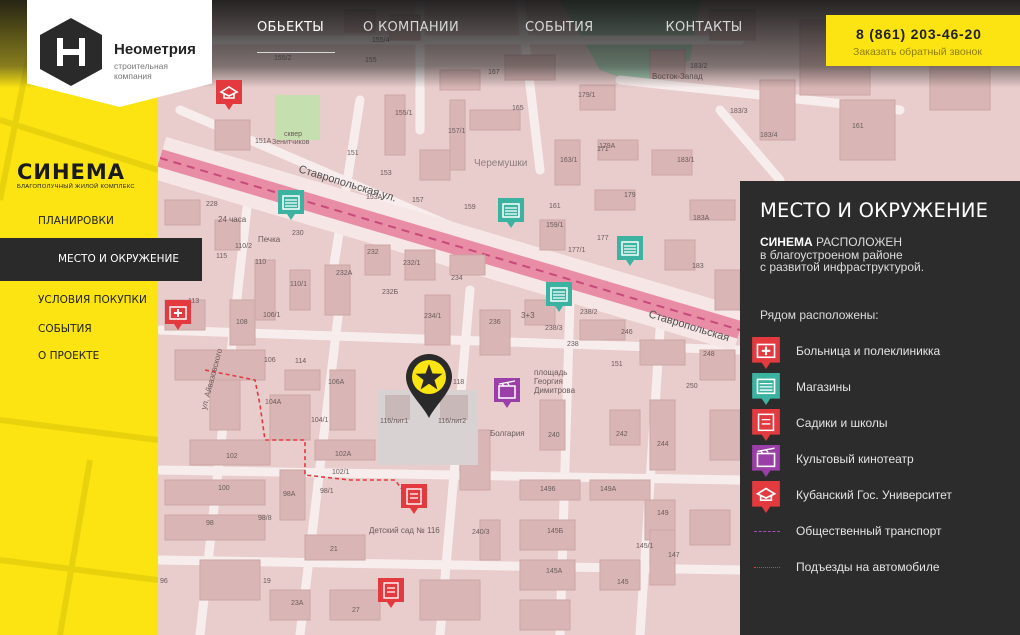 The height and width of the screenshot is (635, 1020). What do you see at coordinates (119, 259) in the screenshot?
I see `sidebar-item-label: МЕСТО И ОКРУЖЕНИЕ` at bounding box center [119, 259].